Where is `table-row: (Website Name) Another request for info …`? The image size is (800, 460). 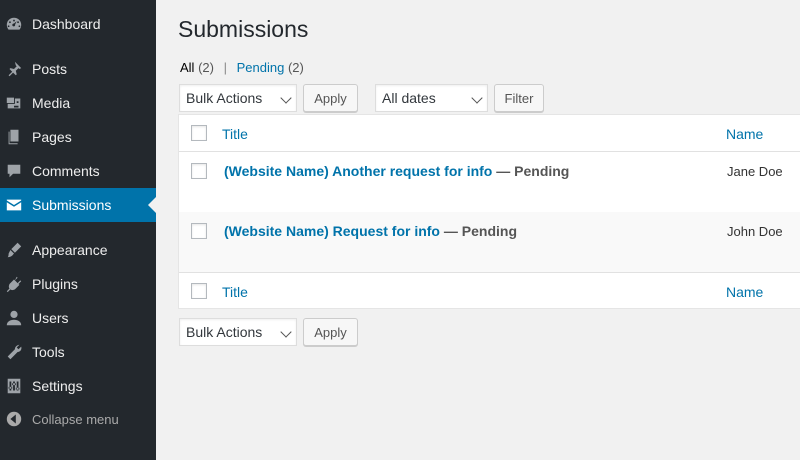 table-row: (Website Name) Another request for info … is located at coordinates (489, 182).